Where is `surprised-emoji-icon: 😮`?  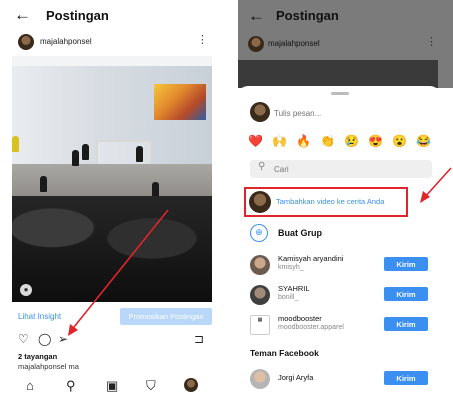
surprised-emoji-icon: 😮 is located at coordinates (399, 141).